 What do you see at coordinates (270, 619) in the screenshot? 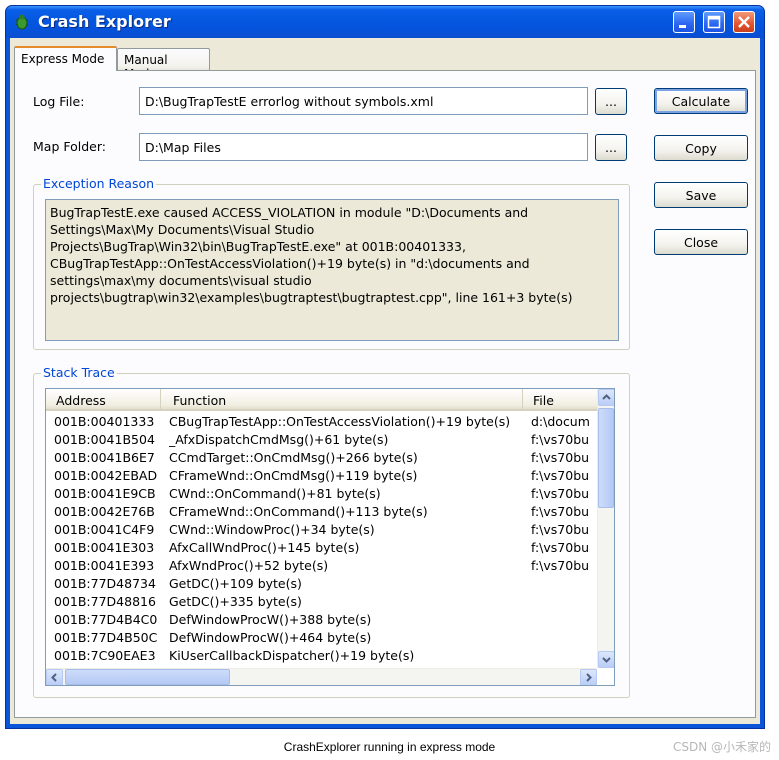
I see `function-cell: DefWindowProcW()+388 byte(s)` at bounding box center [270, 619].